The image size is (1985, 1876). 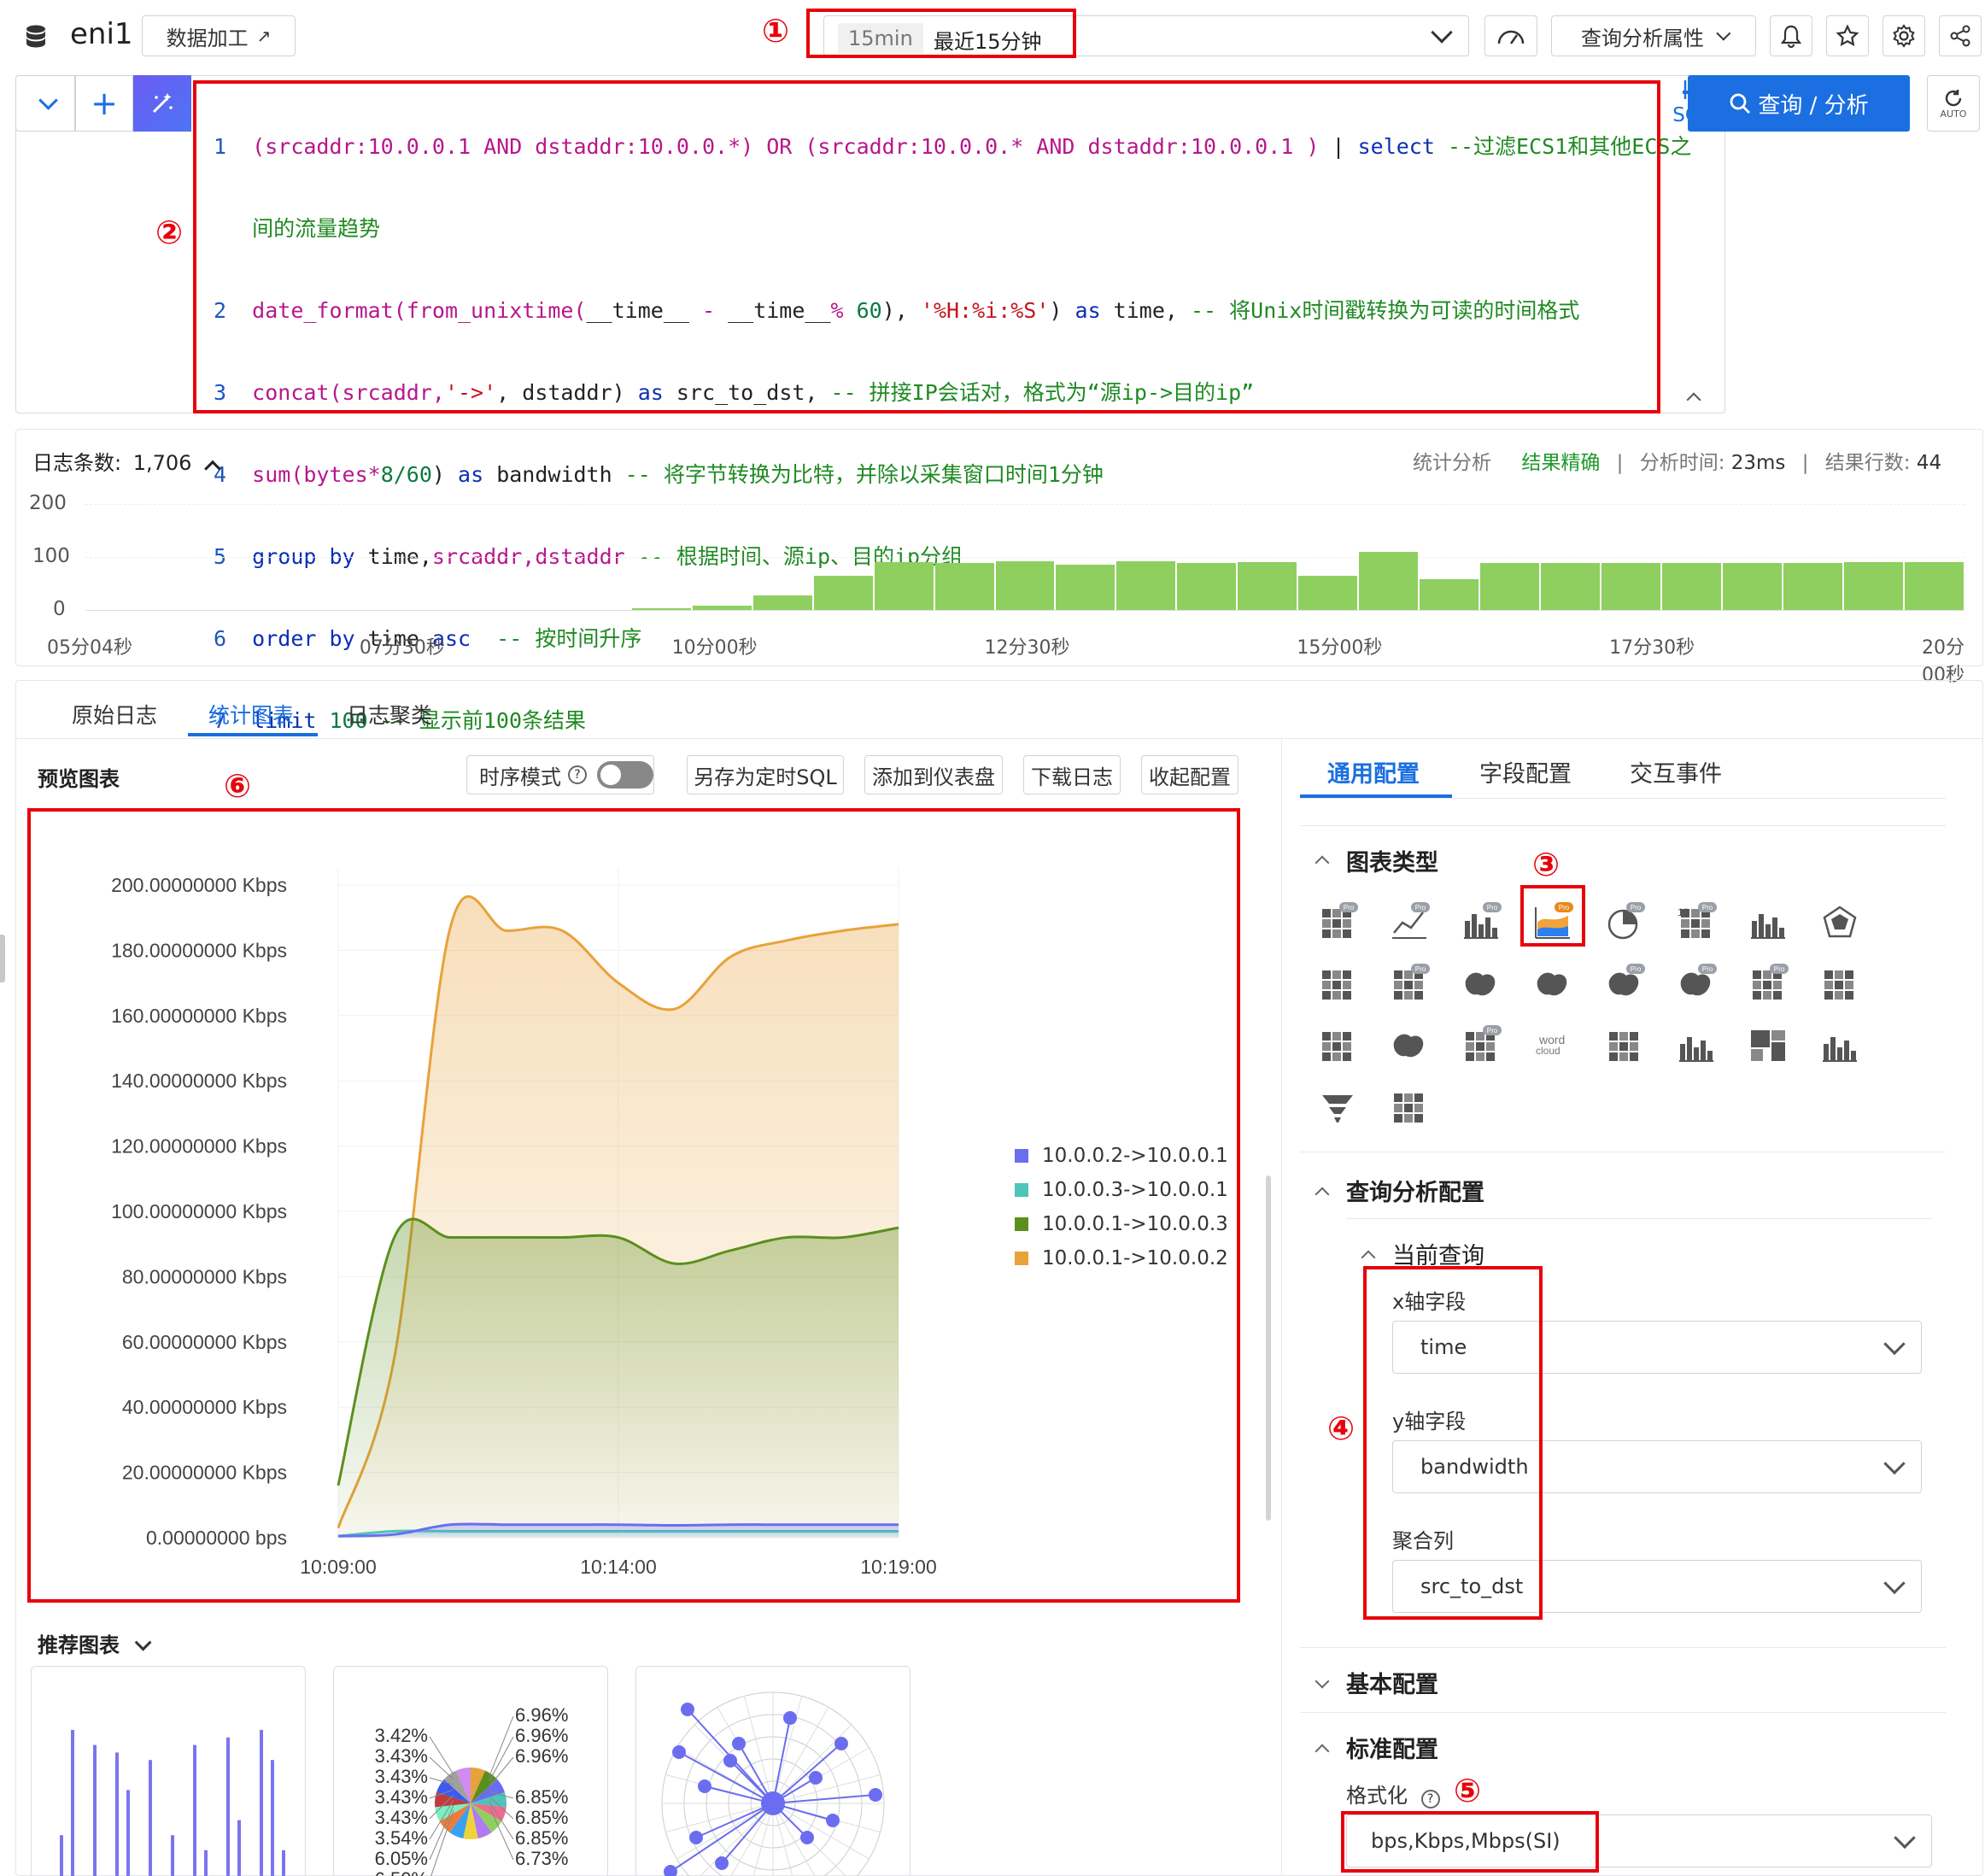 I want to click on log-count: 日志条数: 1,706, so click(x=126, y=462).